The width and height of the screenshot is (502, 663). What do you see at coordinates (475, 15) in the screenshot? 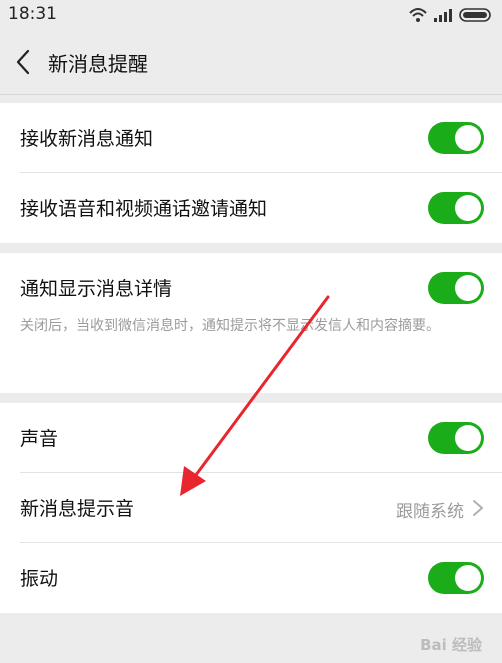
I see `battery-icon` at bounding box center [475, 15].